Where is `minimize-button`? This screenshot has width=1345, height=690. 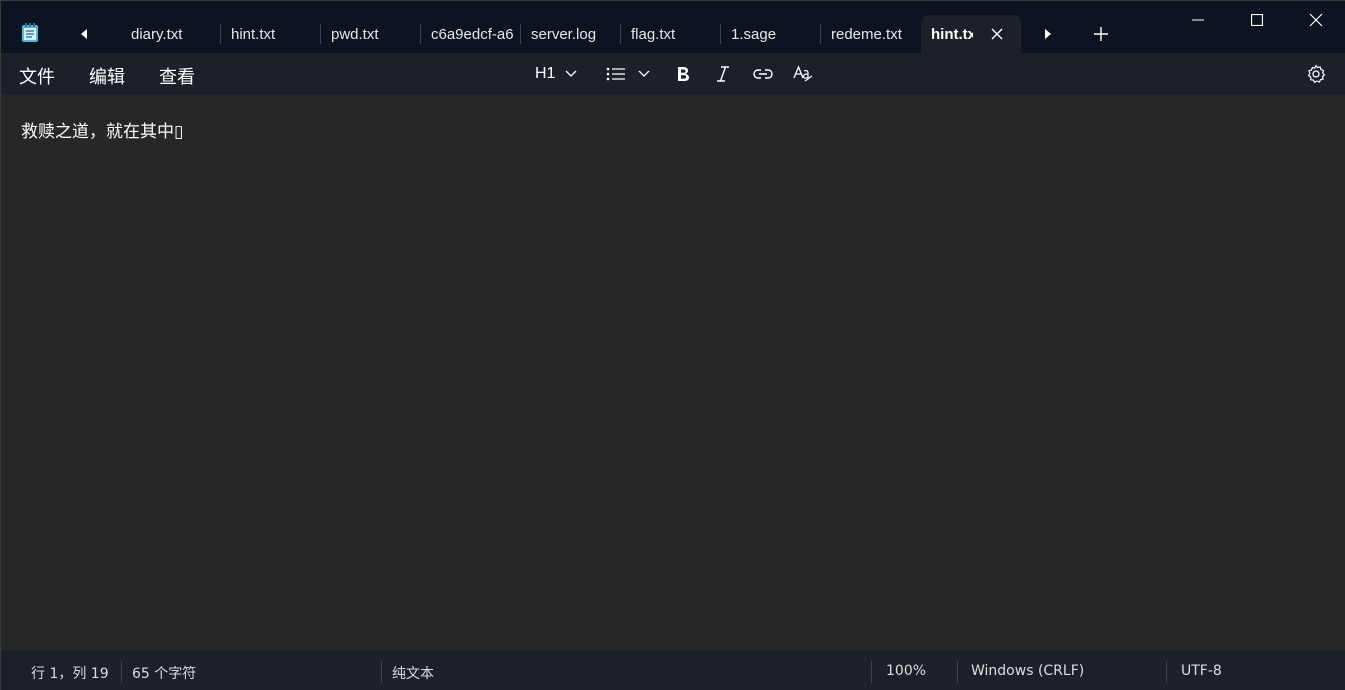
minimize-button is located at coordinates (1198, 20).